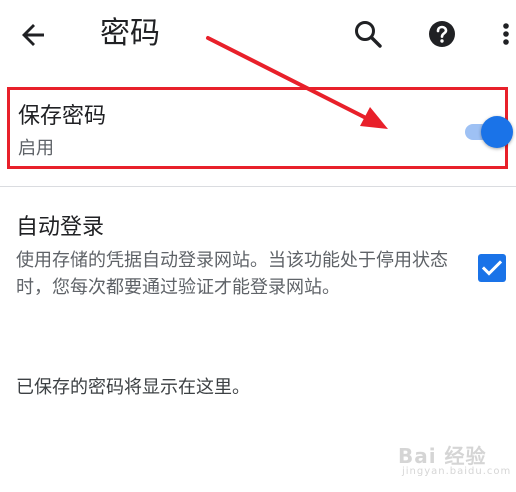 This screenshot has width=516, height=492. Describe the element at coordinates (297, 82) in the screenshot. I see `annotation-arrow` at that location.